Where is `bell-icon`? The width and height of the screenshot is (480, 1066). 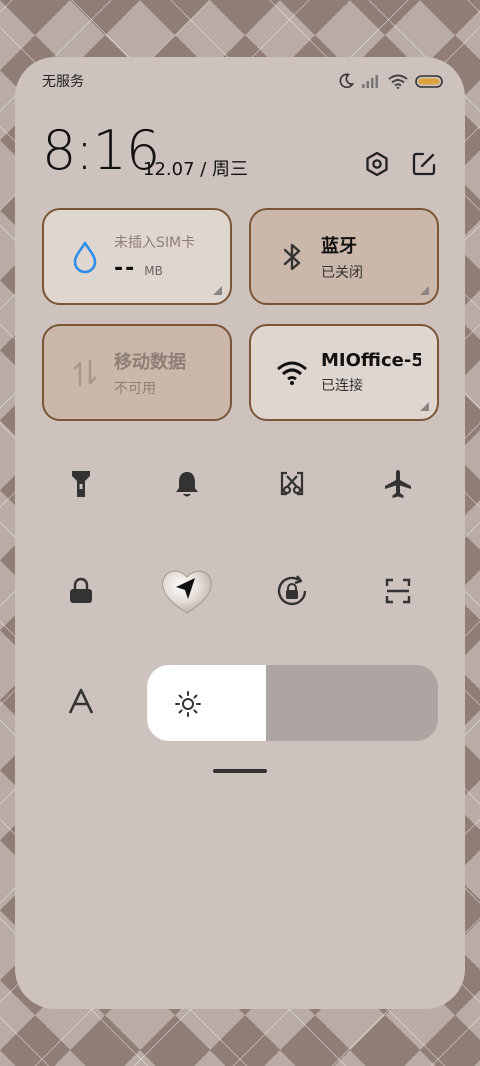 bell-icon is located at coordinates (187, 486).